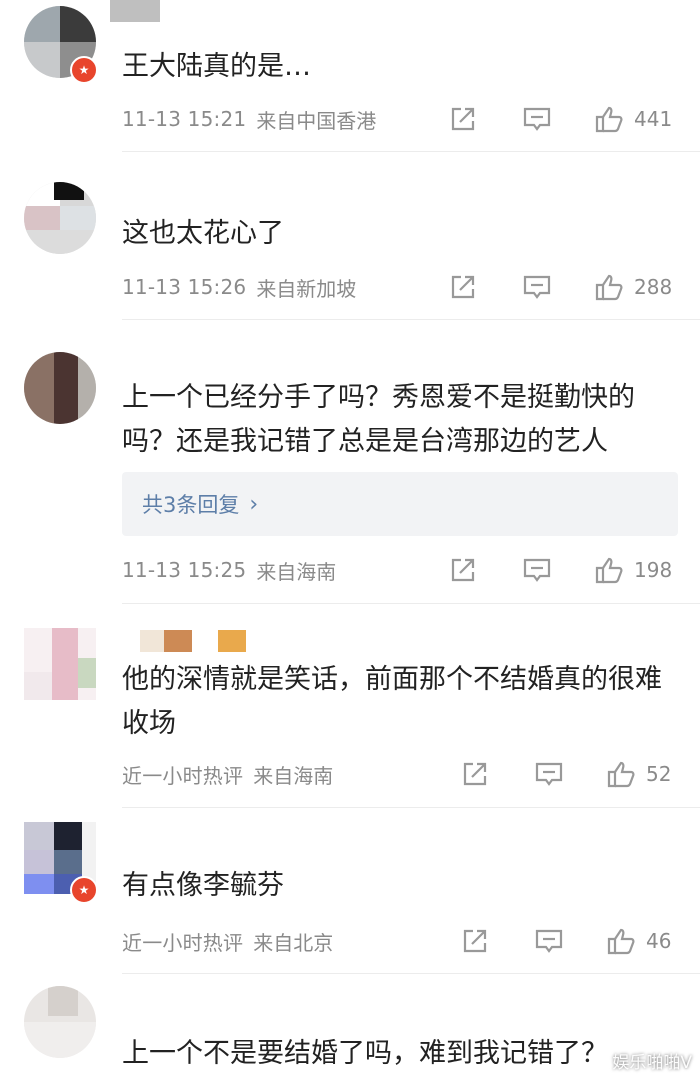 The image size is (700, 1079). What do you see at coordinates (316, 120) in the screenshot?
I see `comment-location: 来自中国香港` at bounding box center [316, 120].